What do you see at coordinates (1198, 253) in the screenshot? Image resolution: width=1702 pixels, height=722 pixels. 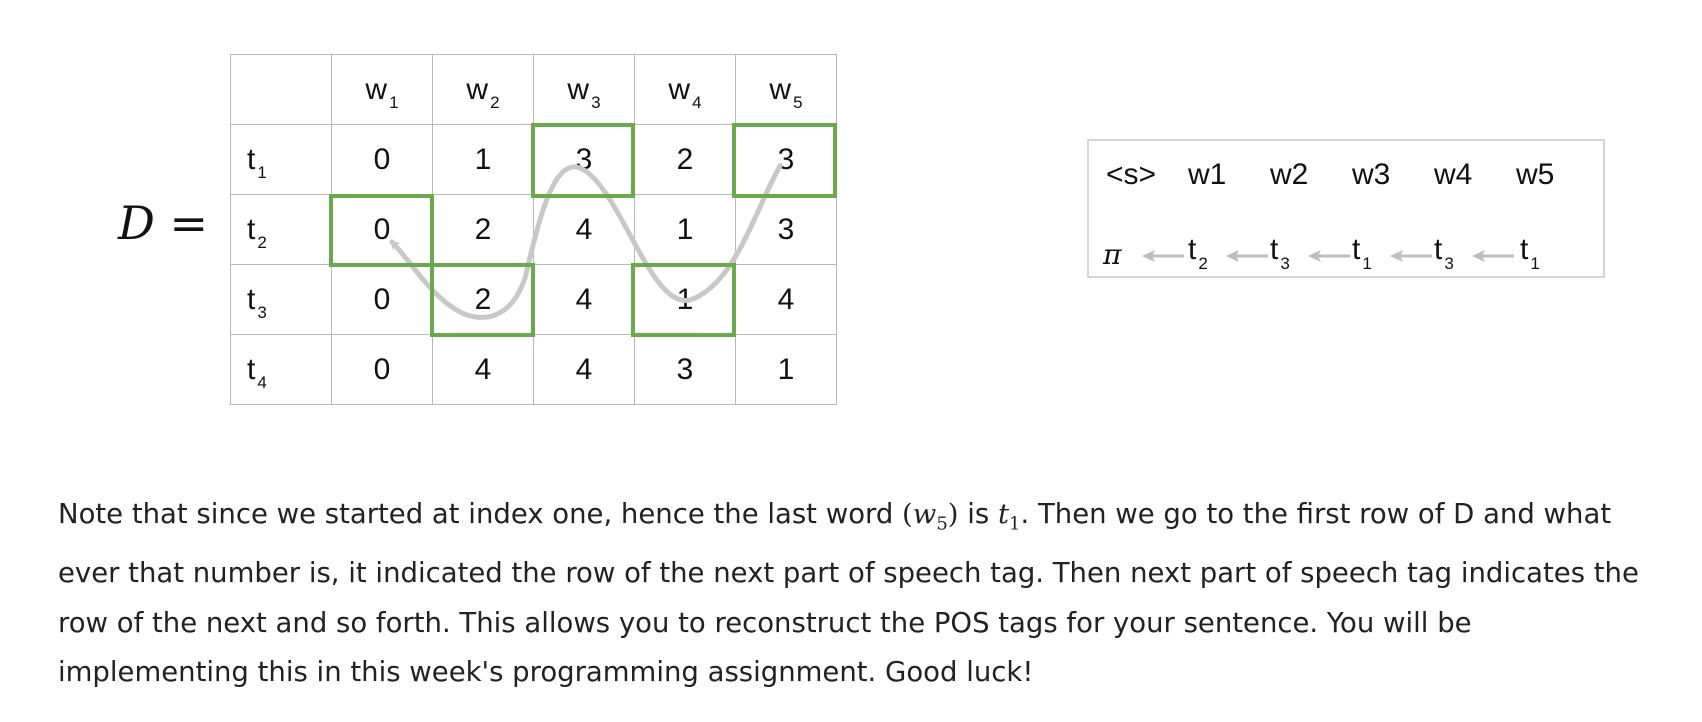 I see `backtrace-tag: t2` at bounding box center [1198, 253].